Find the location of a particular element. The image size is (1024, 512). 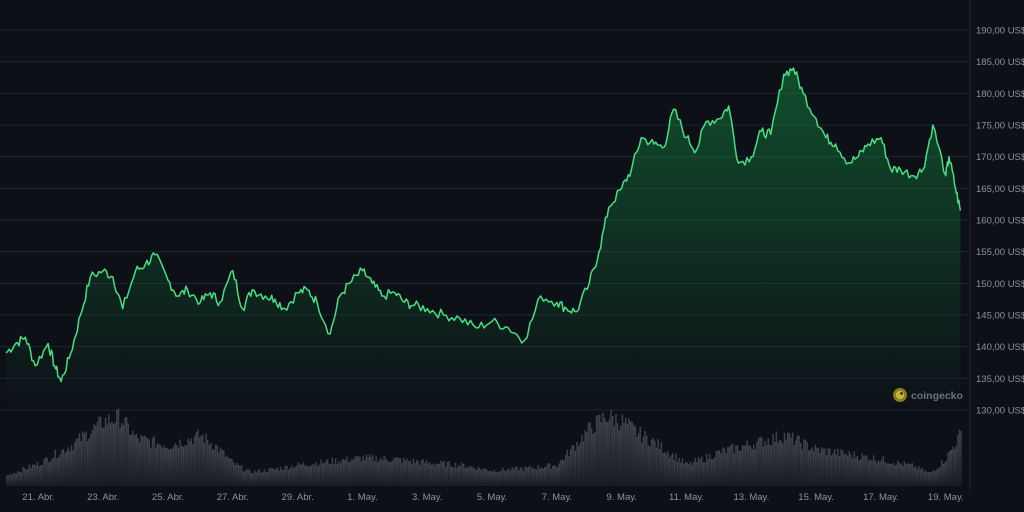

x-tick-label: 23. Abr. is located at coordinates (103, 497).